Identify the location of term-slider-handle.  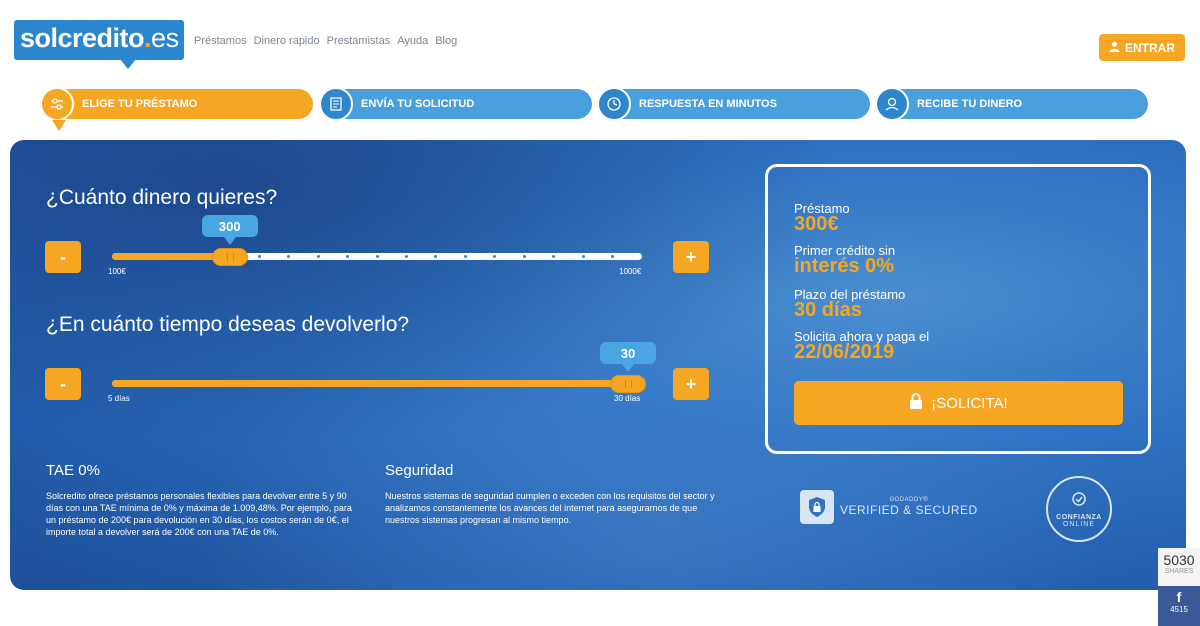
(628, 384).